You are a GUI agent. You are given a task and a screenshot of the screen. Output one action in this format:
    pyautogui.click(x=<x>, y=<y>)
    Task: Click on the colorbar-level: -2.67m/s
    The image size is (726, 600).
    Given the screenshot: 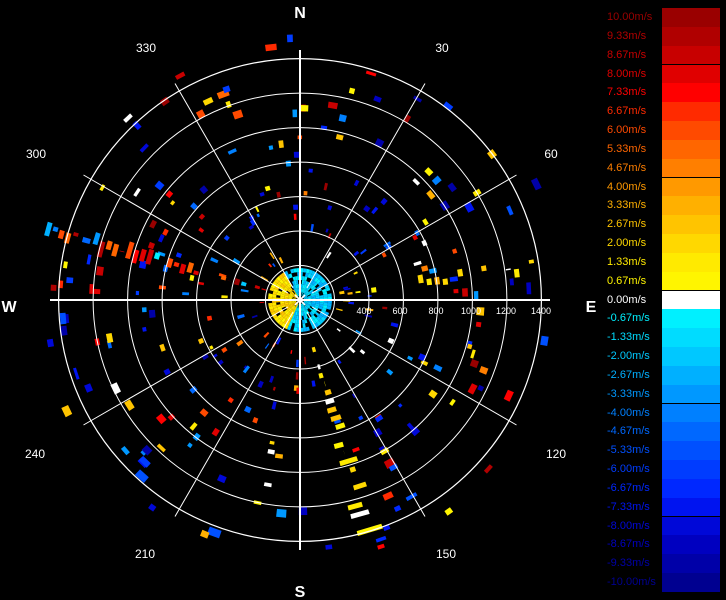 What is the action you would take?
    pyautogui.click(x=663, y=375)
    